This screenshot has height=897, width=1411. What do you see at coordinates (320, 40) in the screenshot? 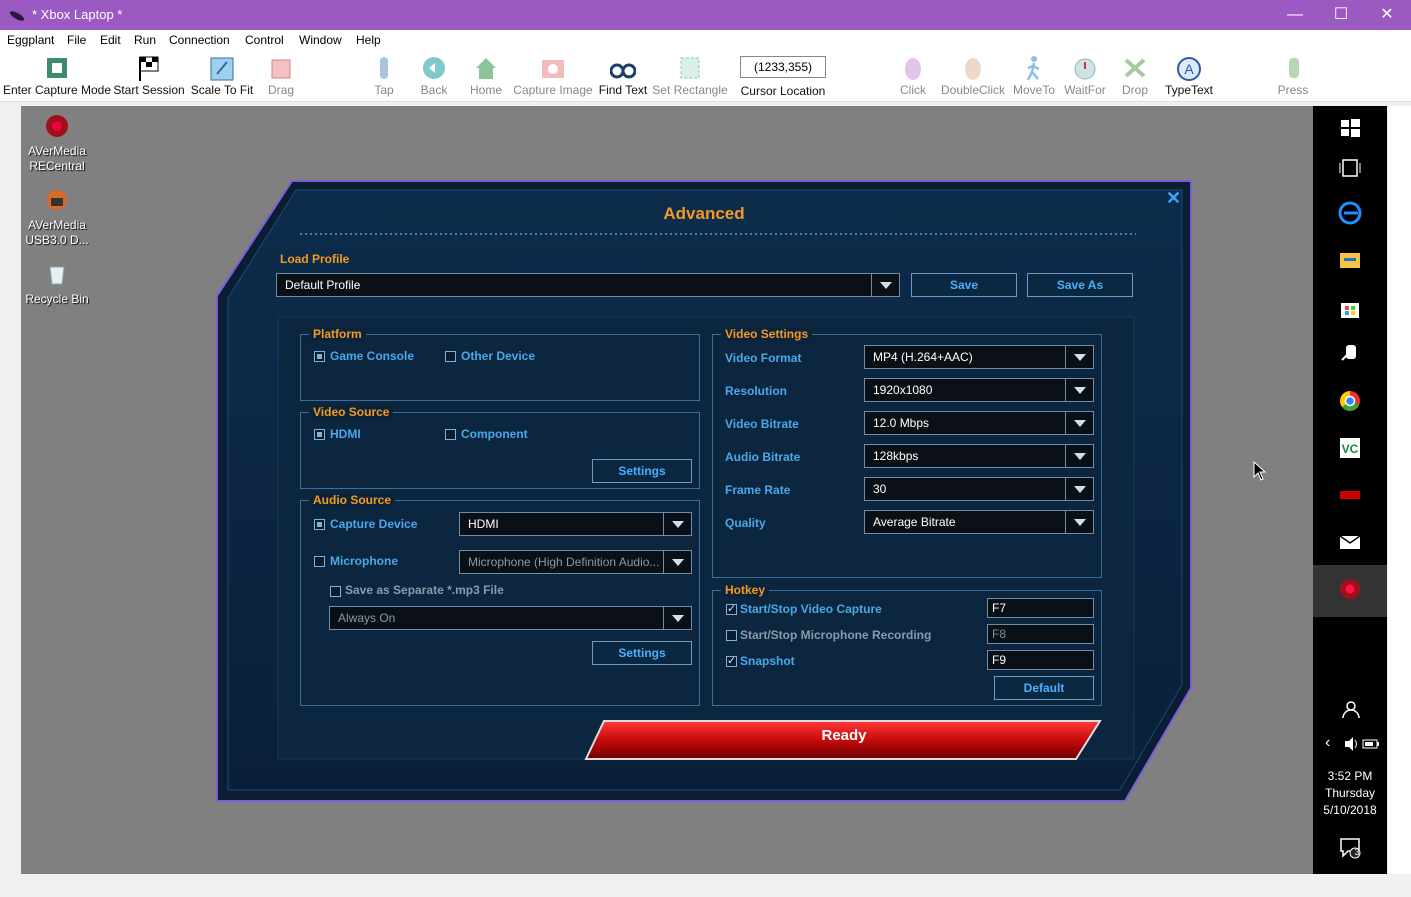
I see `menu-window: Window` at bounding box center [320, 40].